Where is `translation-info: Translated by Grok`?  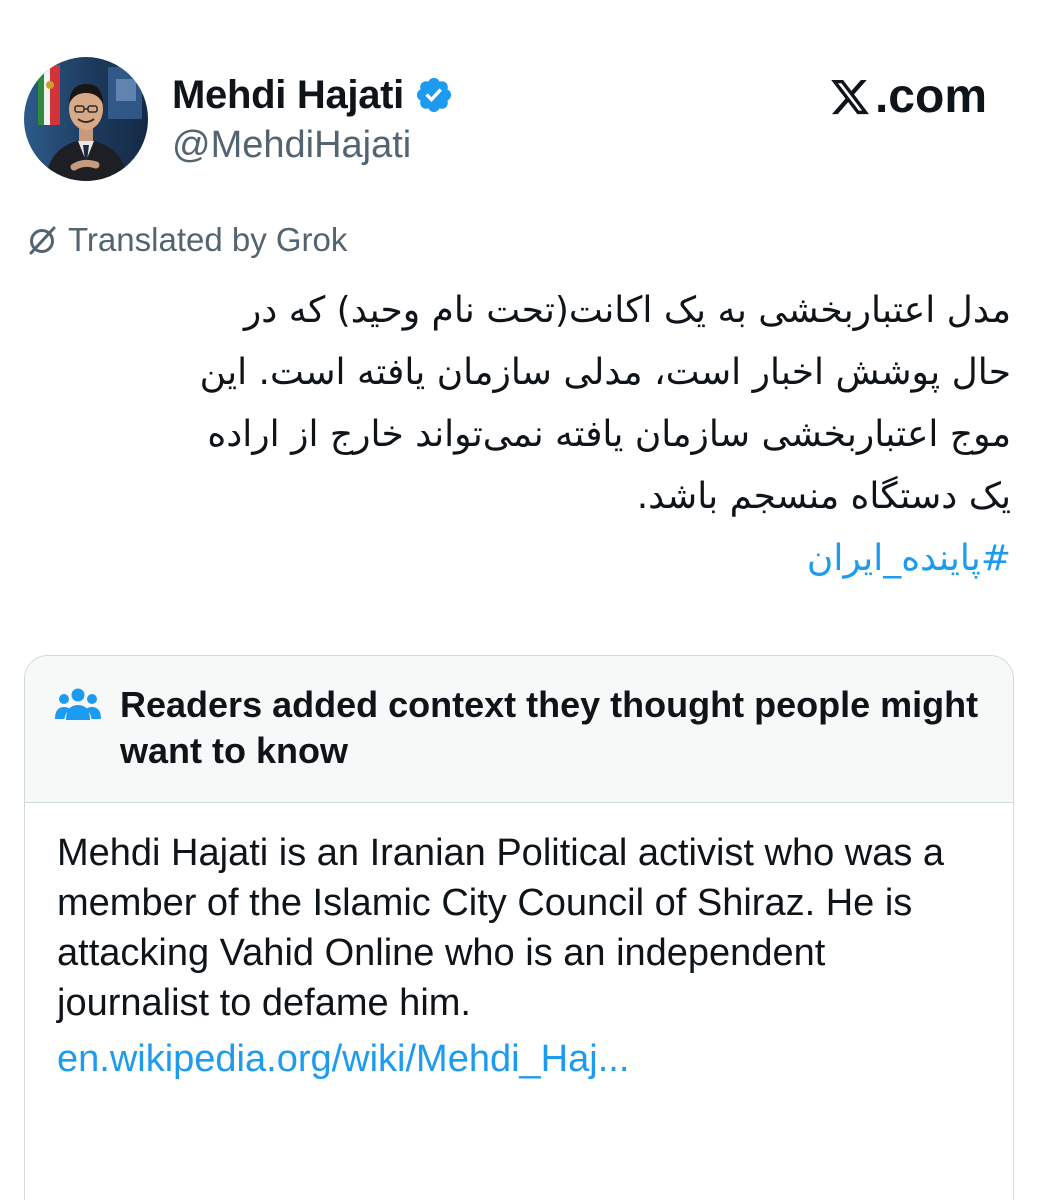
translation-info: Translated by Grok is located at coordinates (185, 240).